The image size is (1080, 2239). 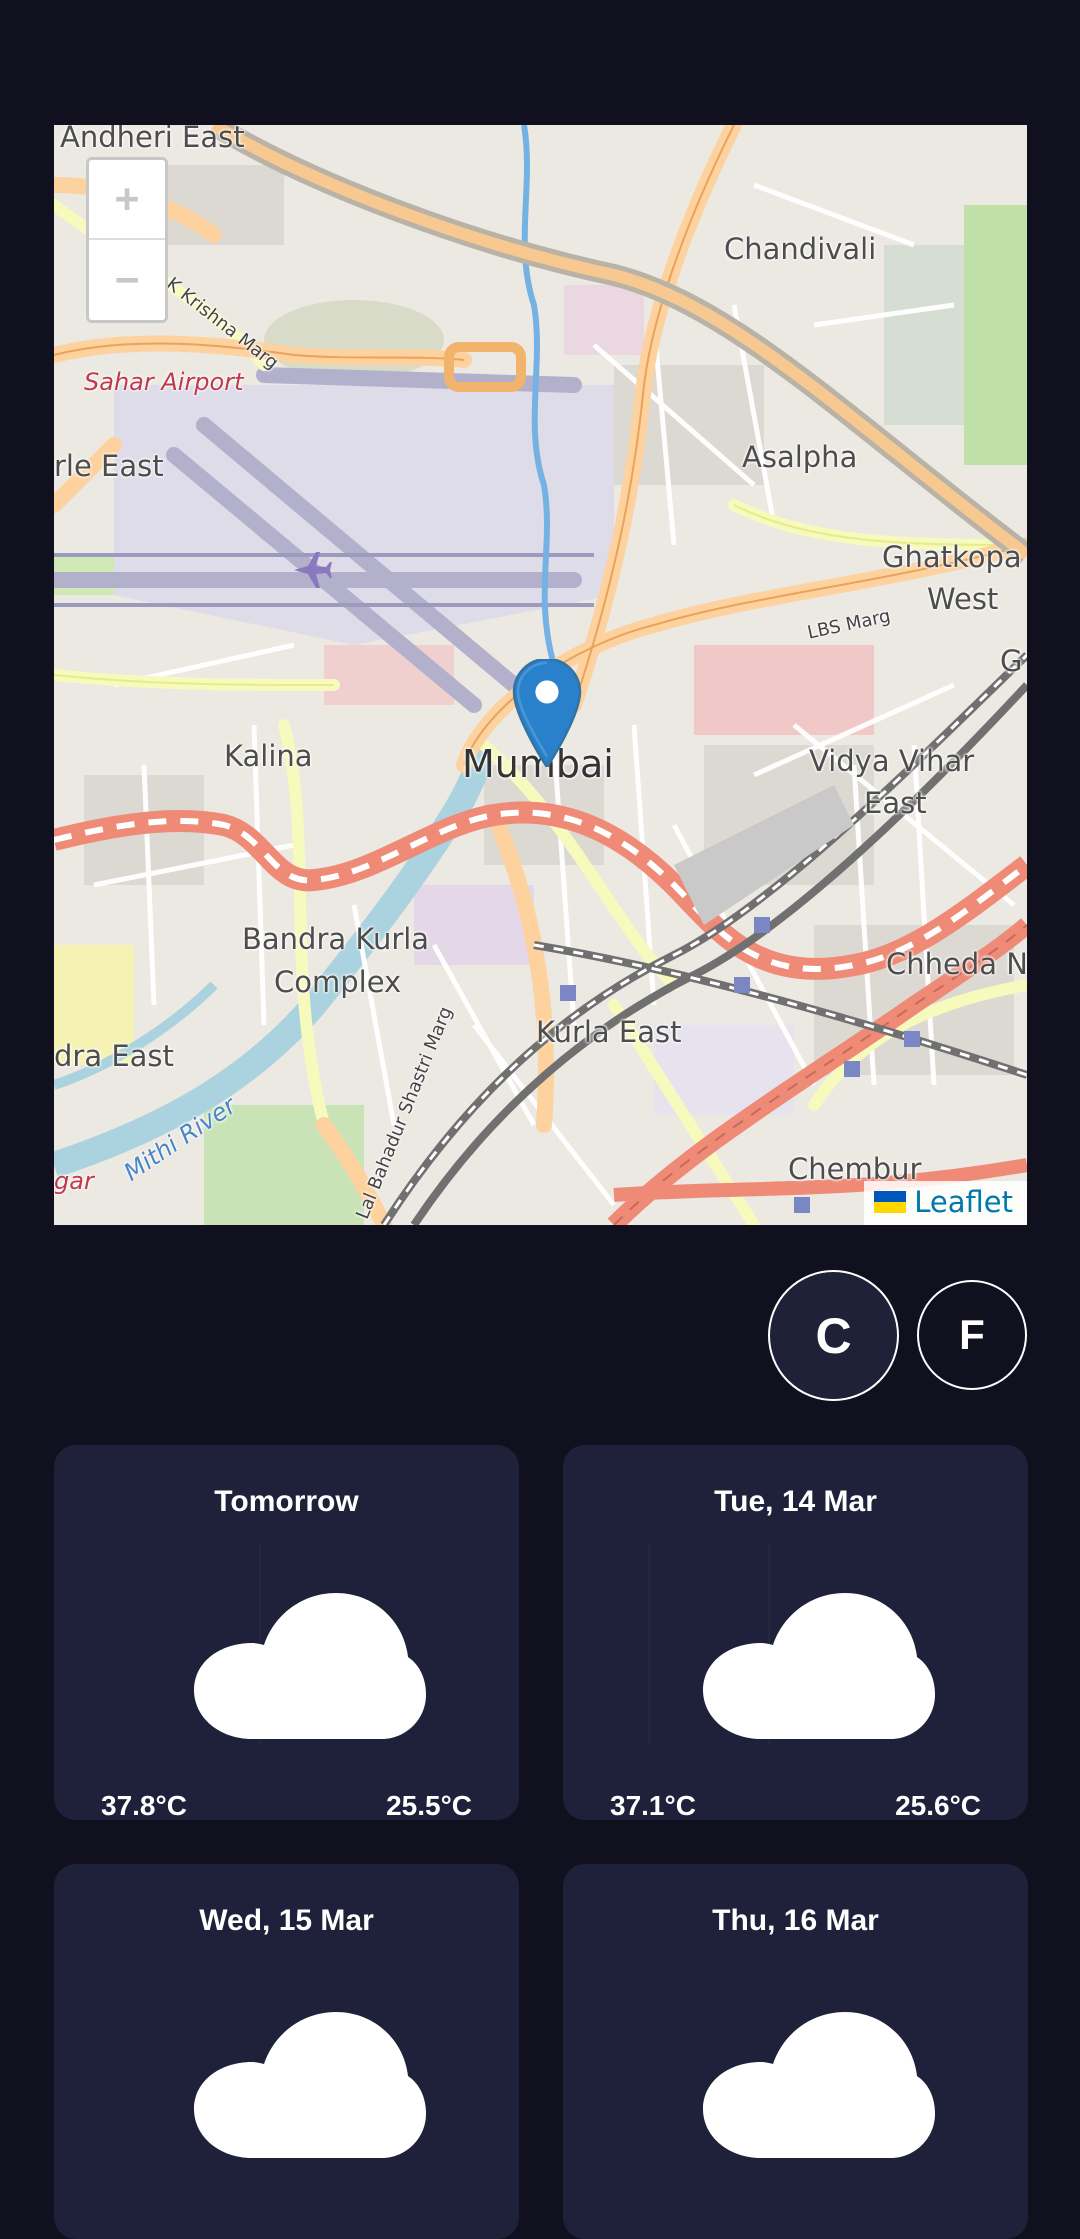 What do you see at coordinates (429, 1805) in the screenshot?
I see `forecast-min-temp: 25.5°C` at bounding box center [429, 1805].